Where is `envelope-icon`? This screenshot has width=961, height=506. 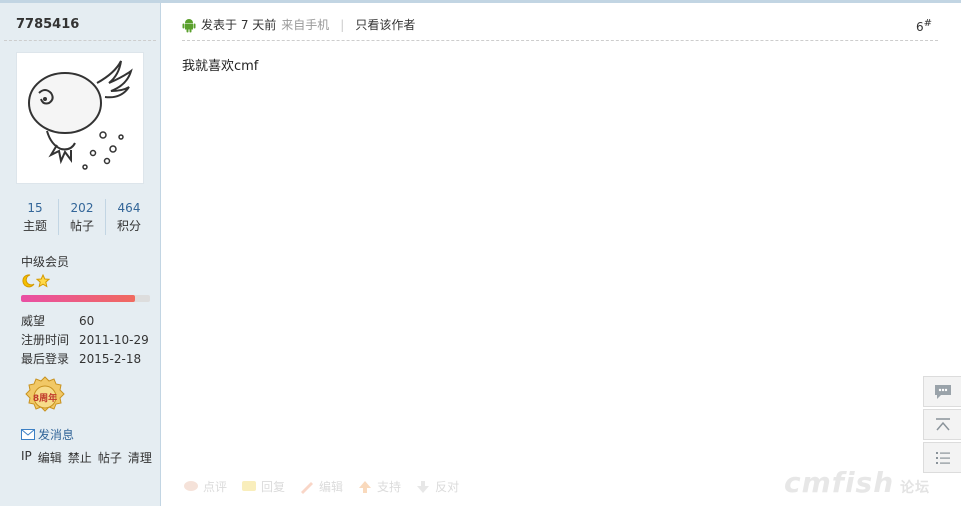
envelope-icon is located at coordinates (28, 434).